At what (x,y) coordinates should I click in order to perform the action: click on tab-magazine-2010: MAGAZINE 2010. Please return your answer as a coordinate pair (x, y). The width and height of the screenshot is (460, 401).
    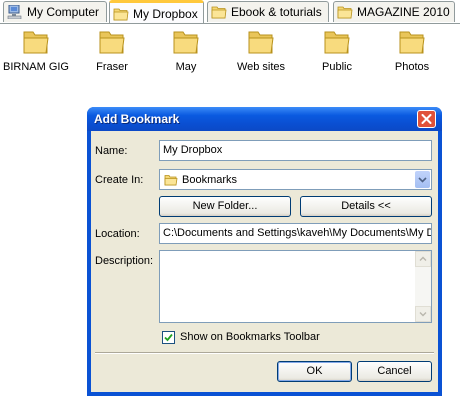
    Looking at the image, I should click on (394, 11).